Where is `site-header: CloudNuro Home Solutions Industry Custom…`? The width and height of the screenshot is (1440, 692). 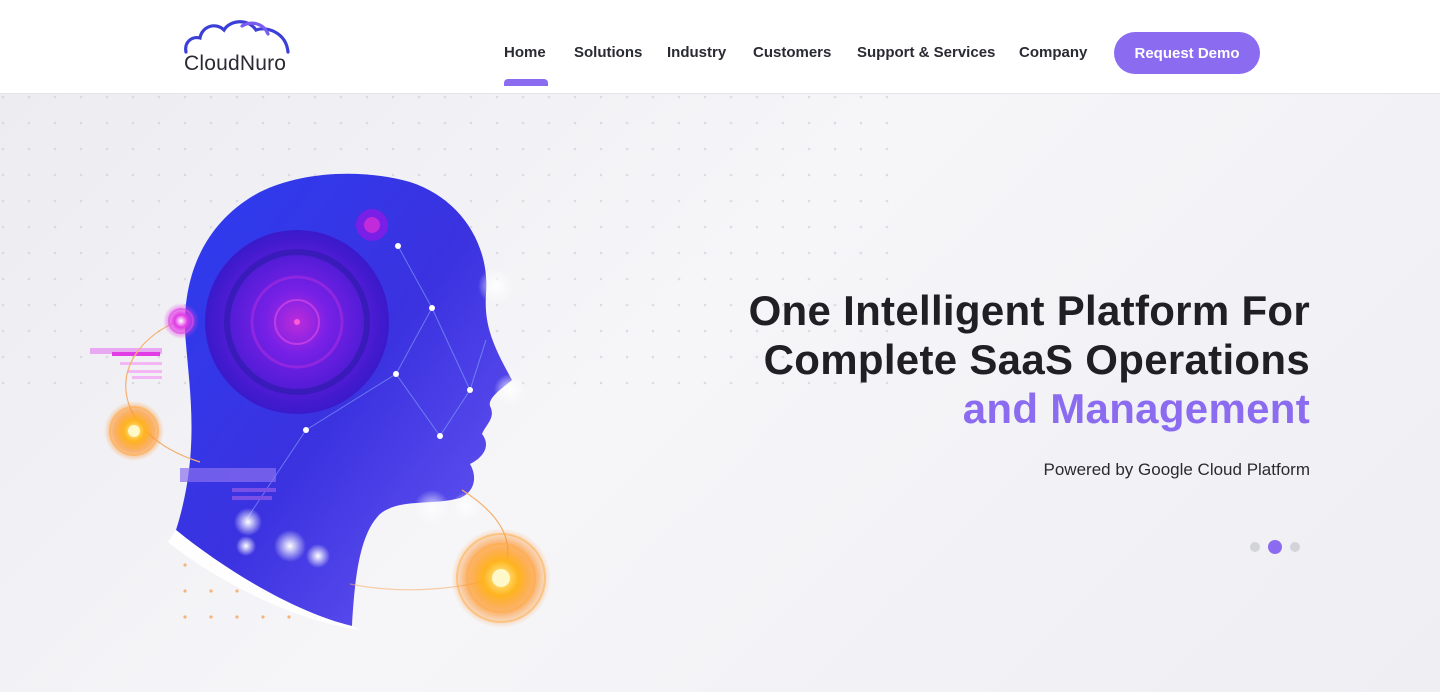 site-header: CloudNuro Home Solutions Industry Custom… is located at coordinates (720, 47).